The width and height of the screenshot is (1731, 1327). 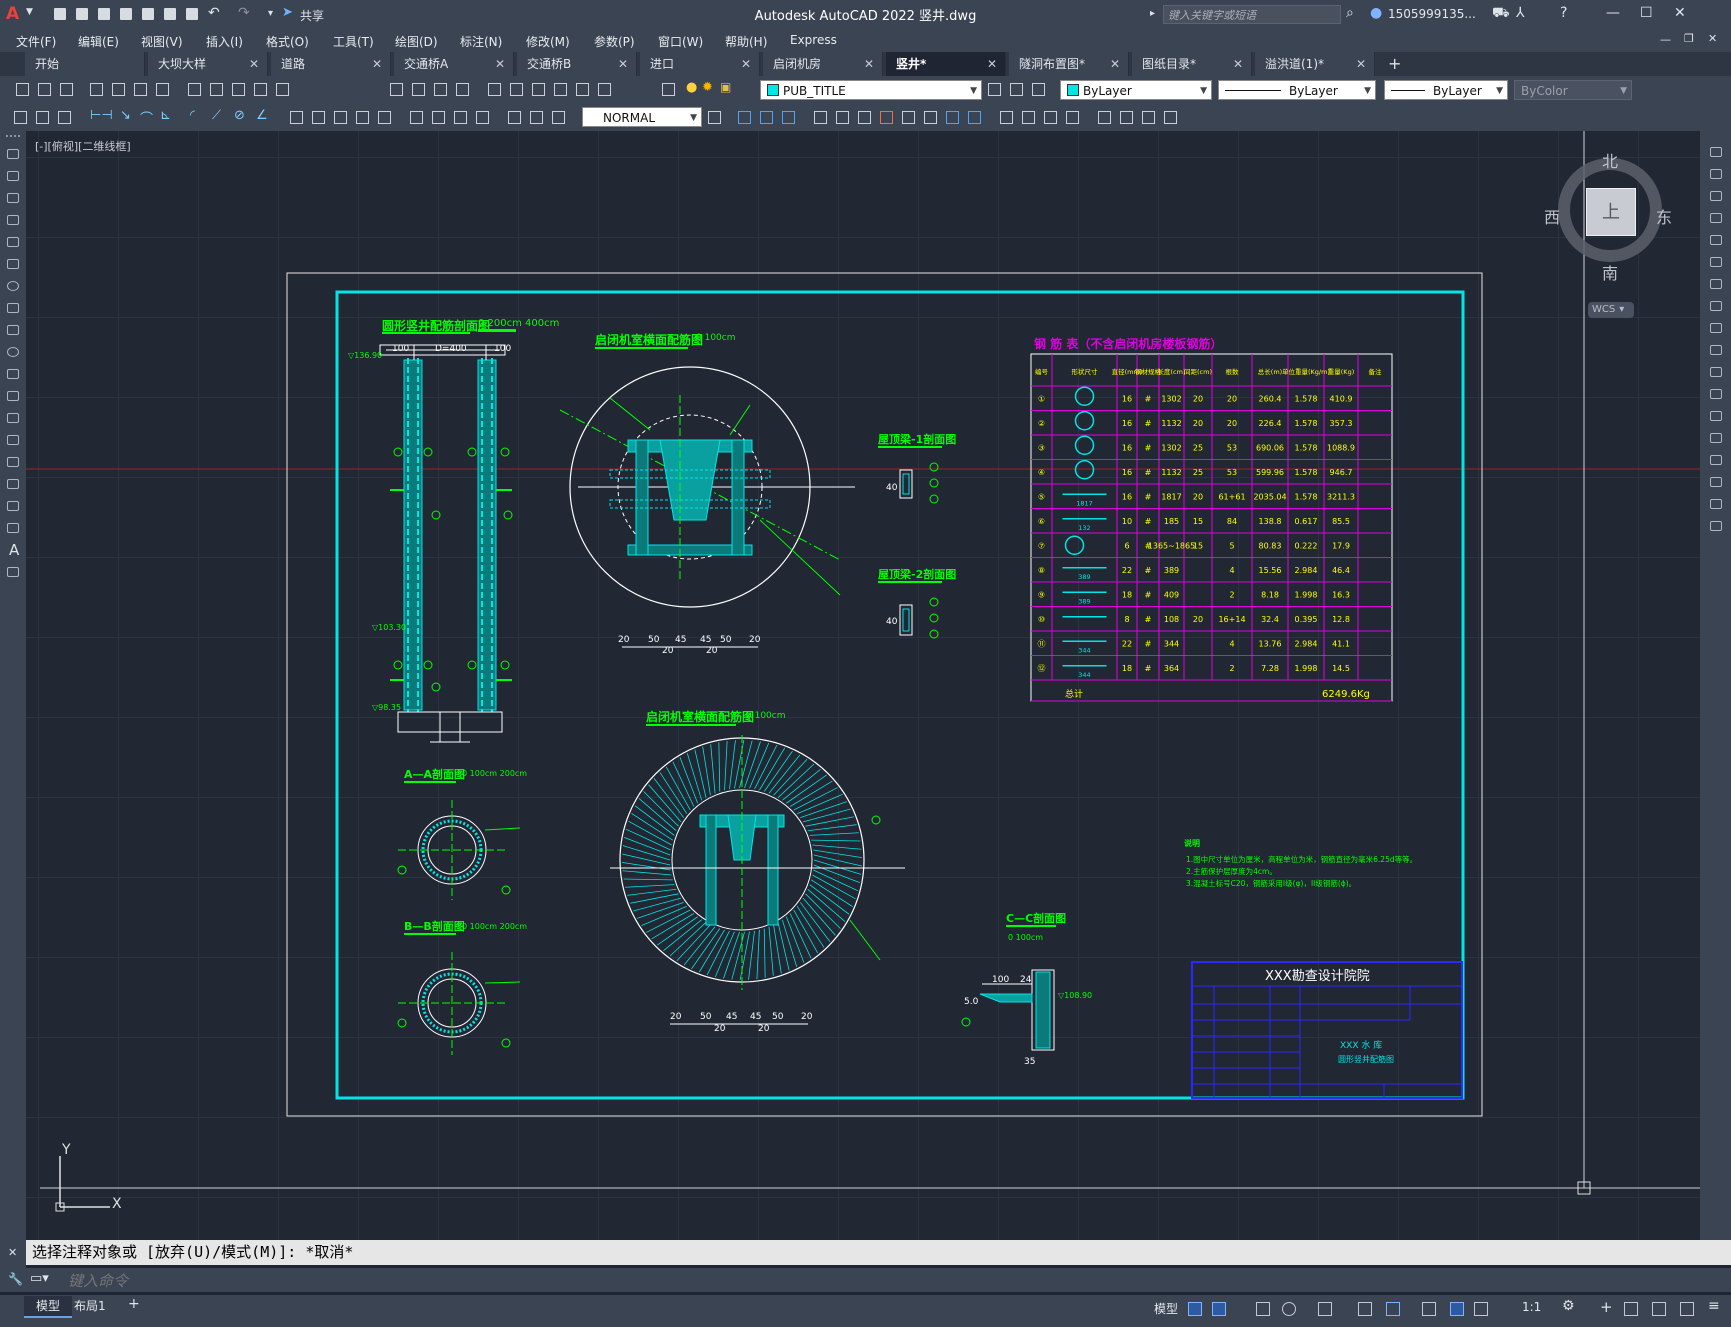 What do you see at coordinates (788, 117) in the screenshot?
I see `offset-icon` at bounding box center [788, 117].